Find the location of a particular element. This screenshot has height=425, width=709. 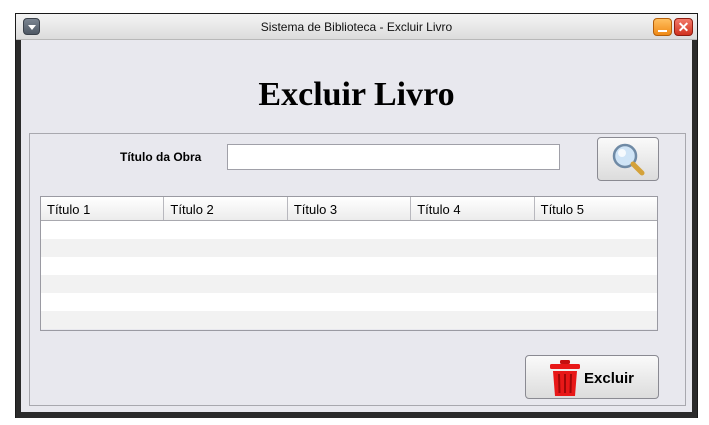

close-button: ✕ is located at coordinates (683, 27).